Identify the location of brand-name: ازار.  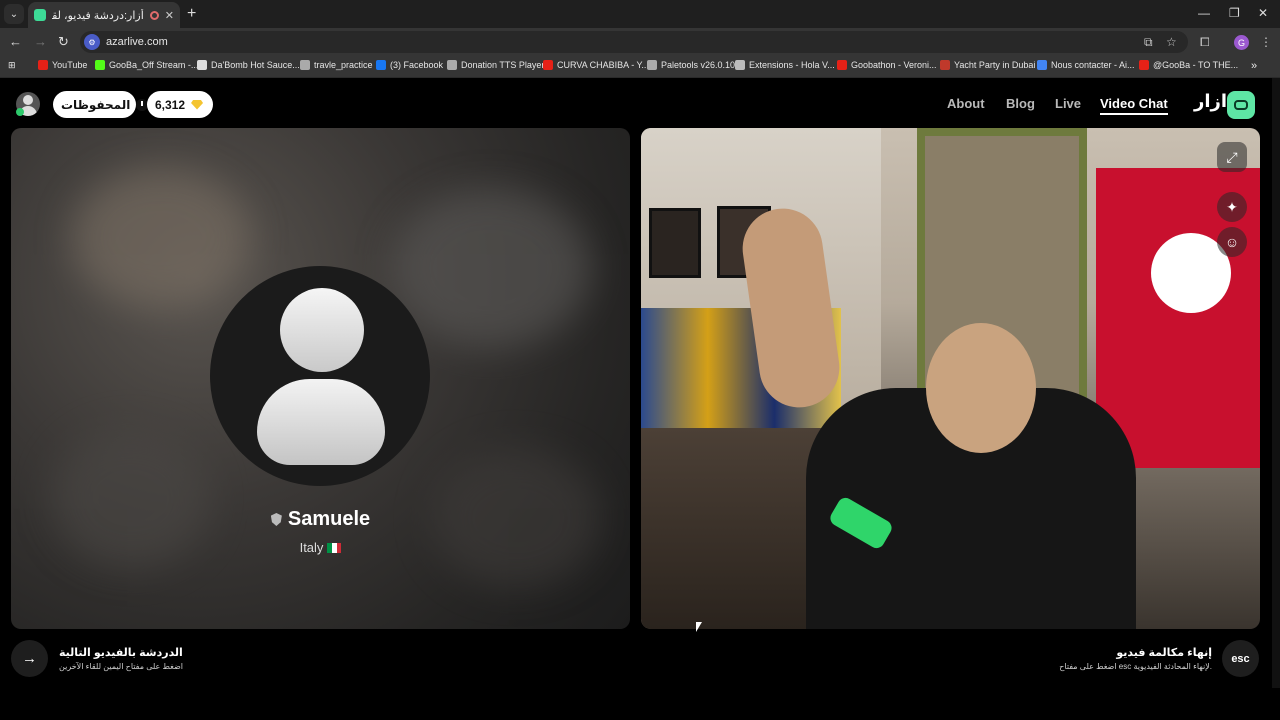
(1210, 101).